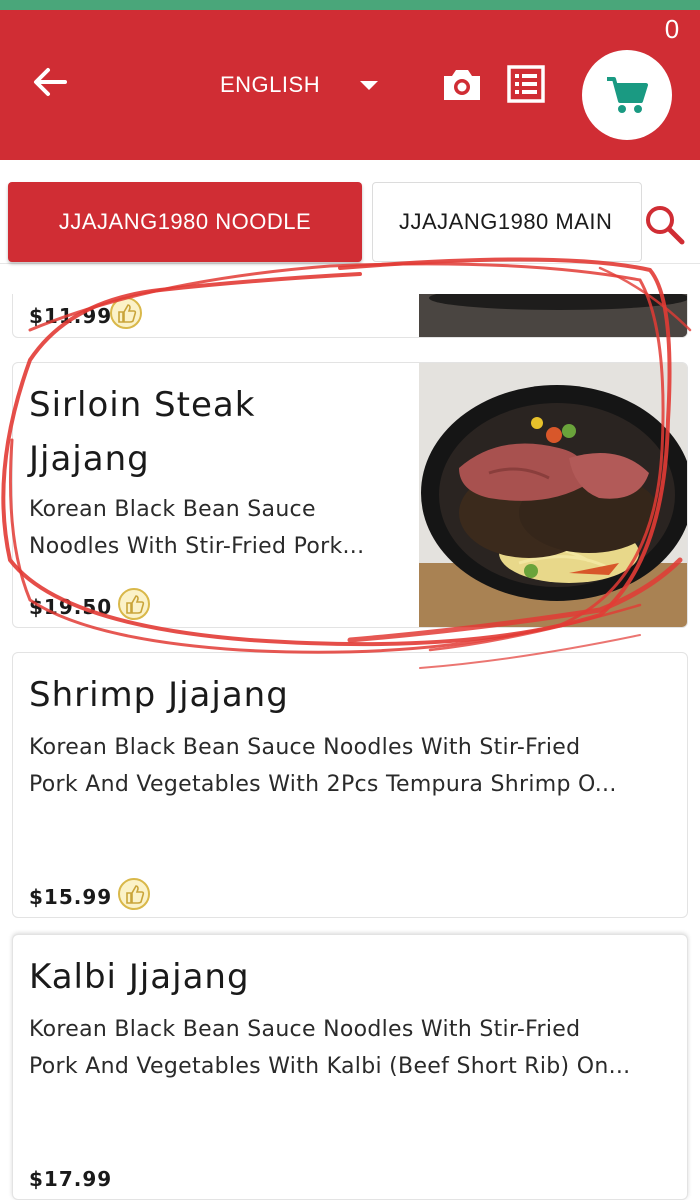 The height and width of the screenshot is (1200, 700). Describe the element at coordinates (350, 85) in the screenshot. I see `app-header: ENGLISH` at that location.